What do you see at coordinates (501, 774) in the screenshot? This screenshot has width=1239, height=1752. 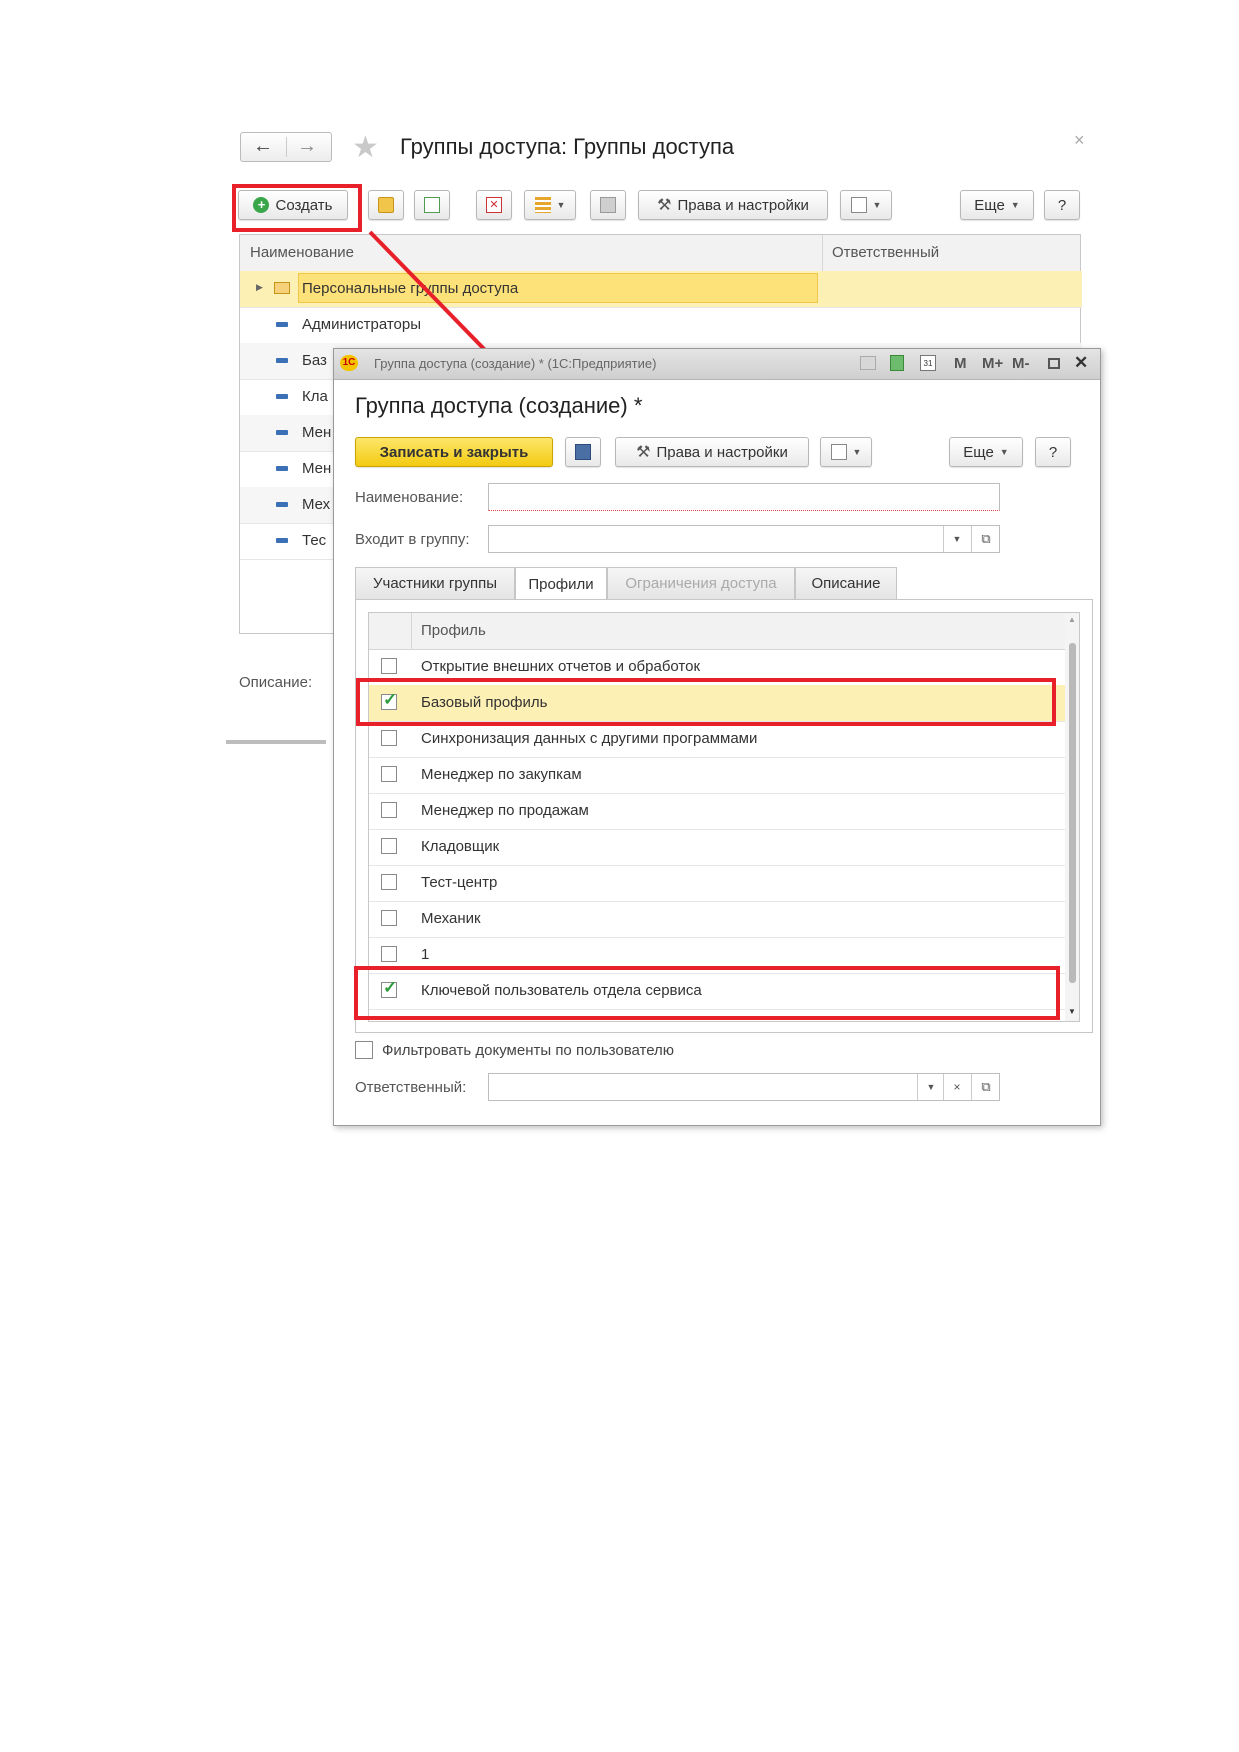 I see `profile-label: Менеджер по закупкам` at bounding box center [501, 774].